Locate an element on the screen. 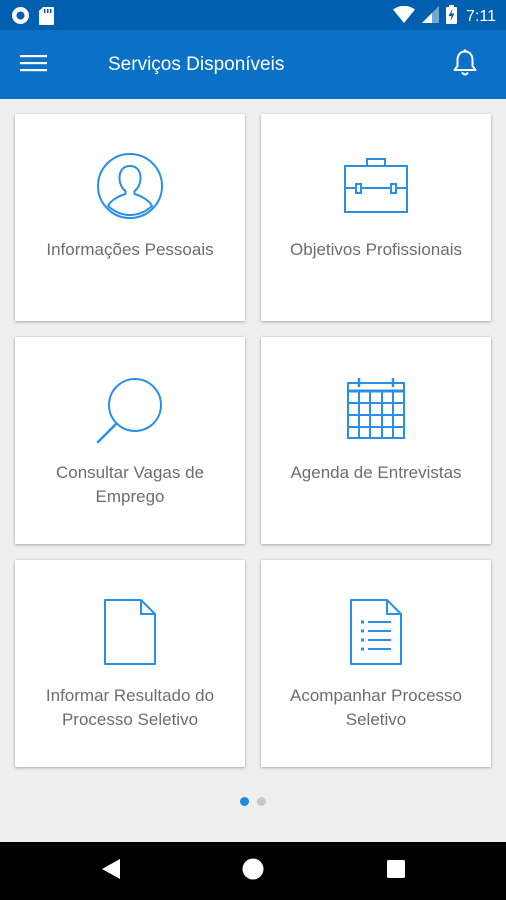  recents-button is located at coordinates (396, 871).